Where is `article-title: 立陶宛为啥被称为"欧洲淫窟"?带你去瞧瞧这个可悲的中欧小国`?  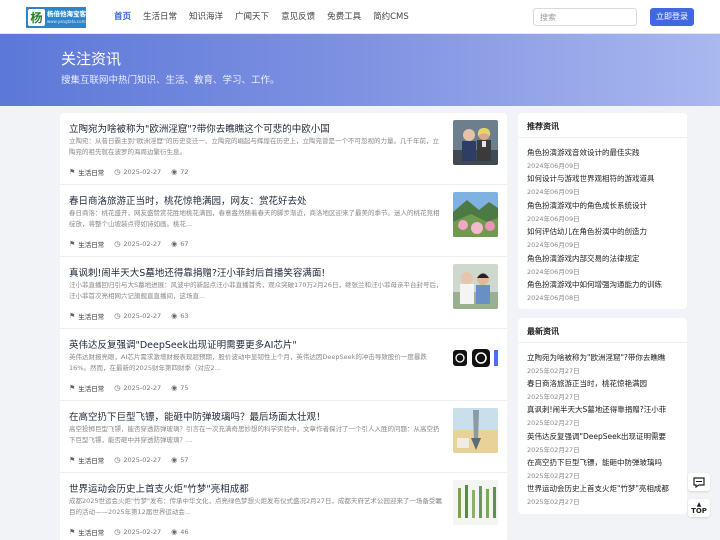
article-title: 立陶宛为啥被称为"欧洲淫窟"?带你去瞧瞧这个可悲的中欧小国 is located at coordinates (259, 128).